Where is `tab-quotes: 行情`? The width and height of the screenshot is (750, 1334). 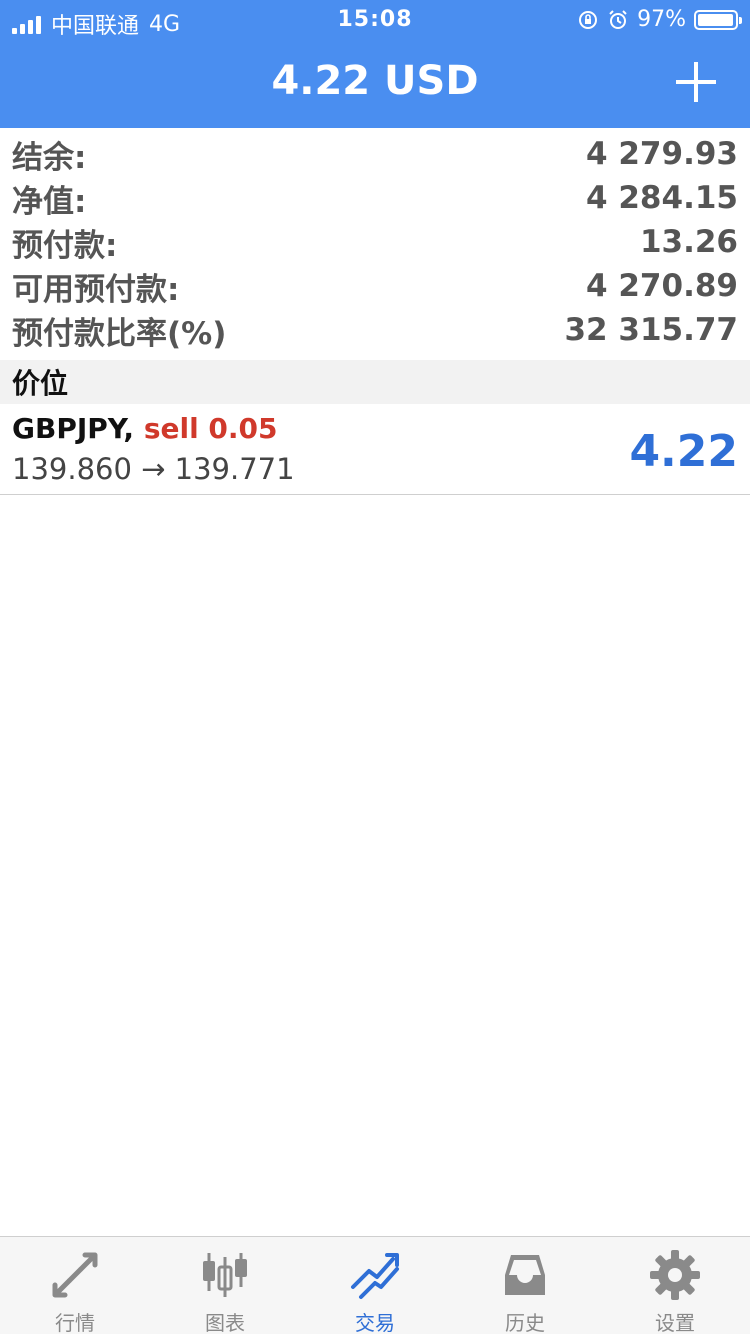
tab-quotes: 行情 is located at coordinates (75, 1285).